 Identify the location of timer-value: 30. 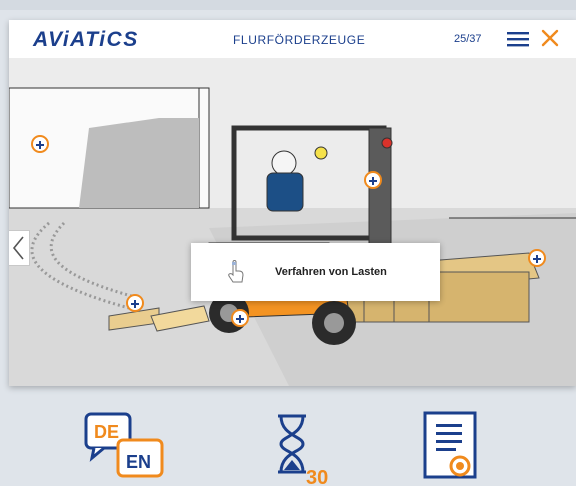
(317, 476).